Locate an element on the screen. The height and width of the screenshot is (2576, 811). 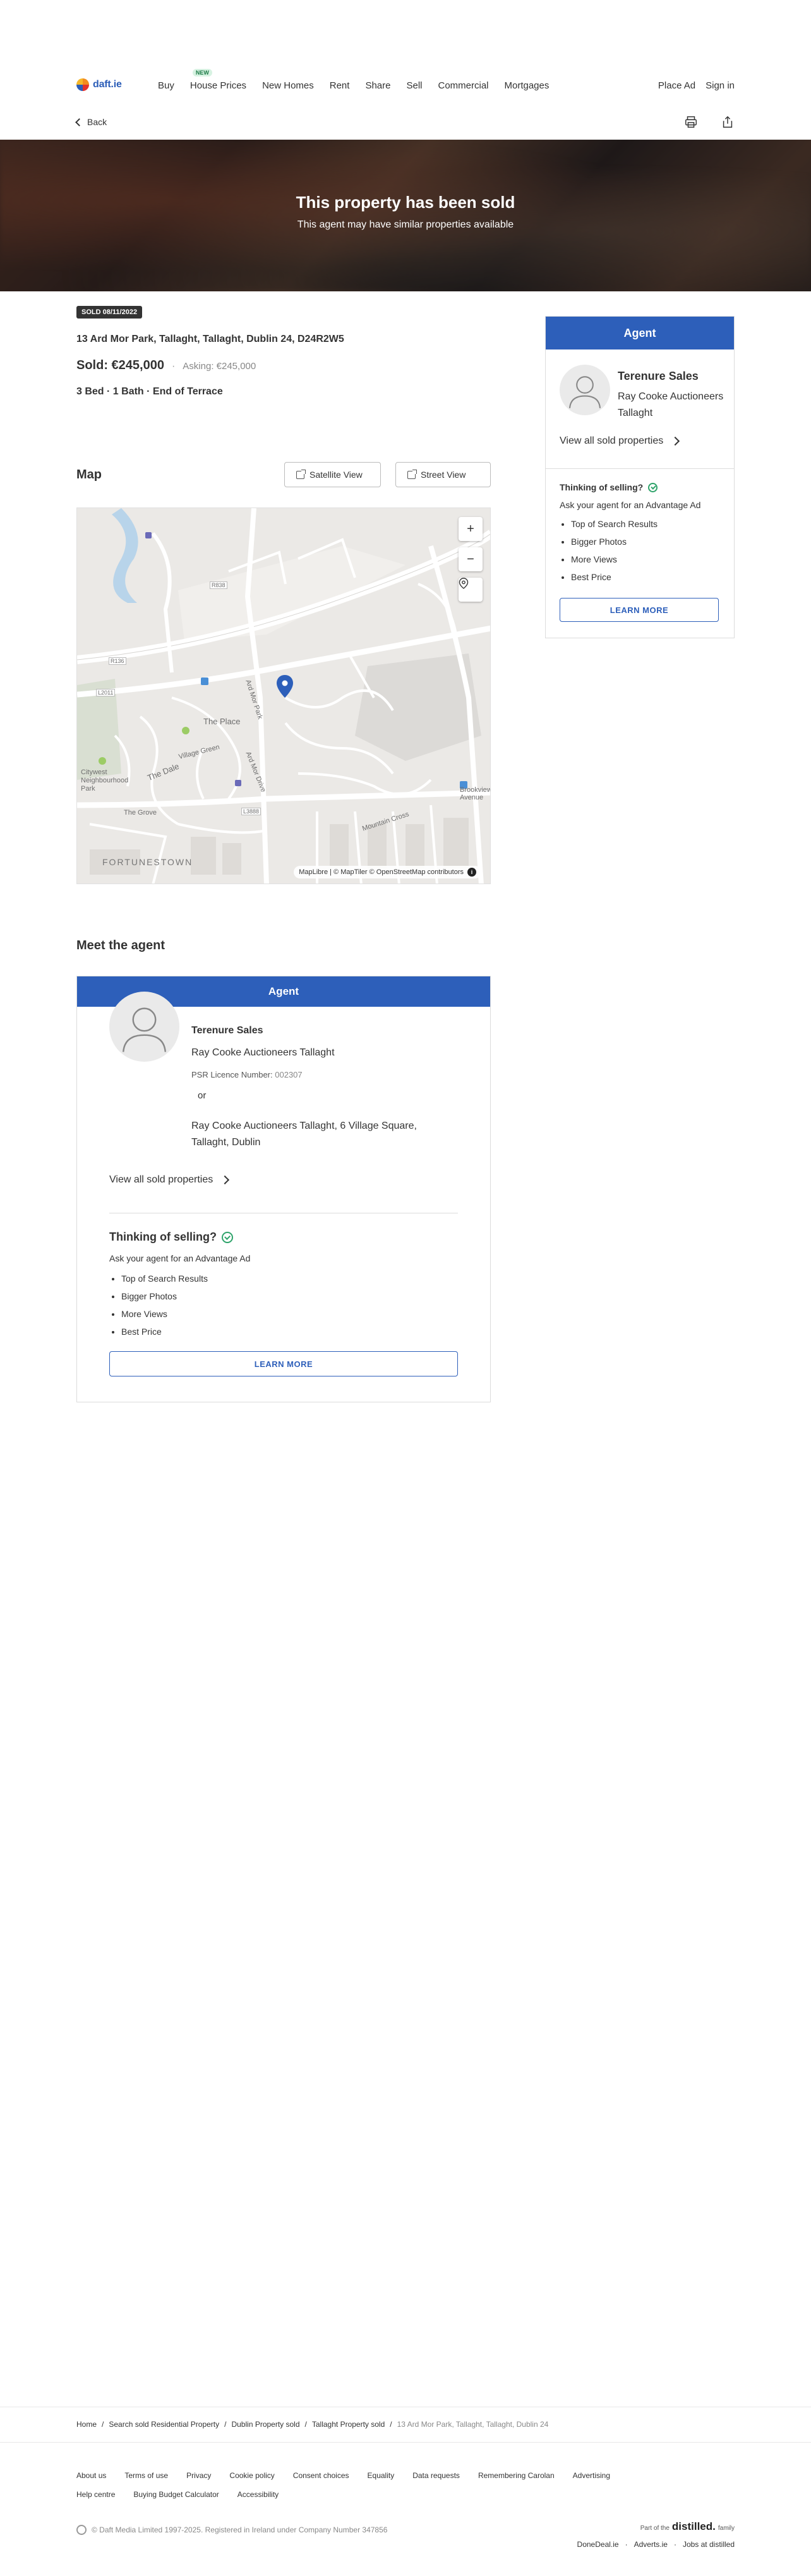
thinking-of-selling: Thinking of selling? is located at coordinates (609, 487).